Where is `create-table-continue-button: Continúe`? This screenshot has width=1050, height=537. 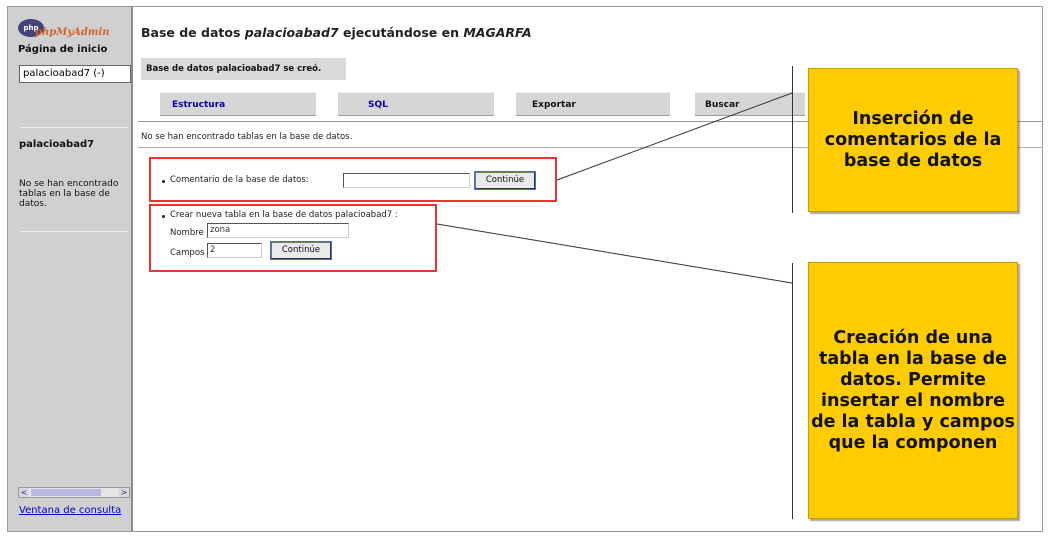 create-table-continue-button: Continúe is located at coordinates (301, 250).